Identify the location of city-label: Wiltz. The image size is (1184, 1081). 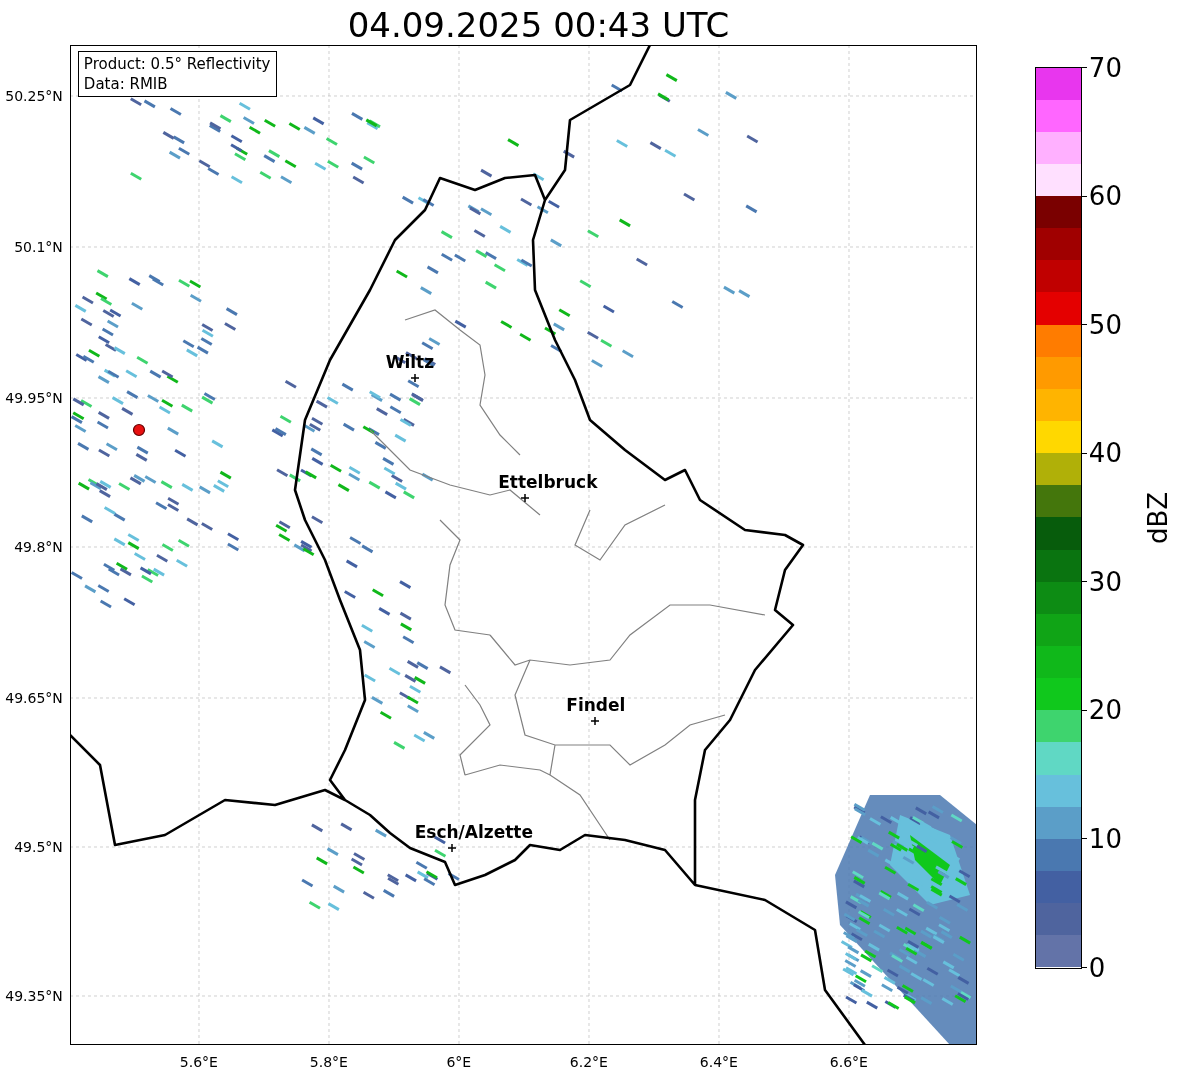
(410, 362).